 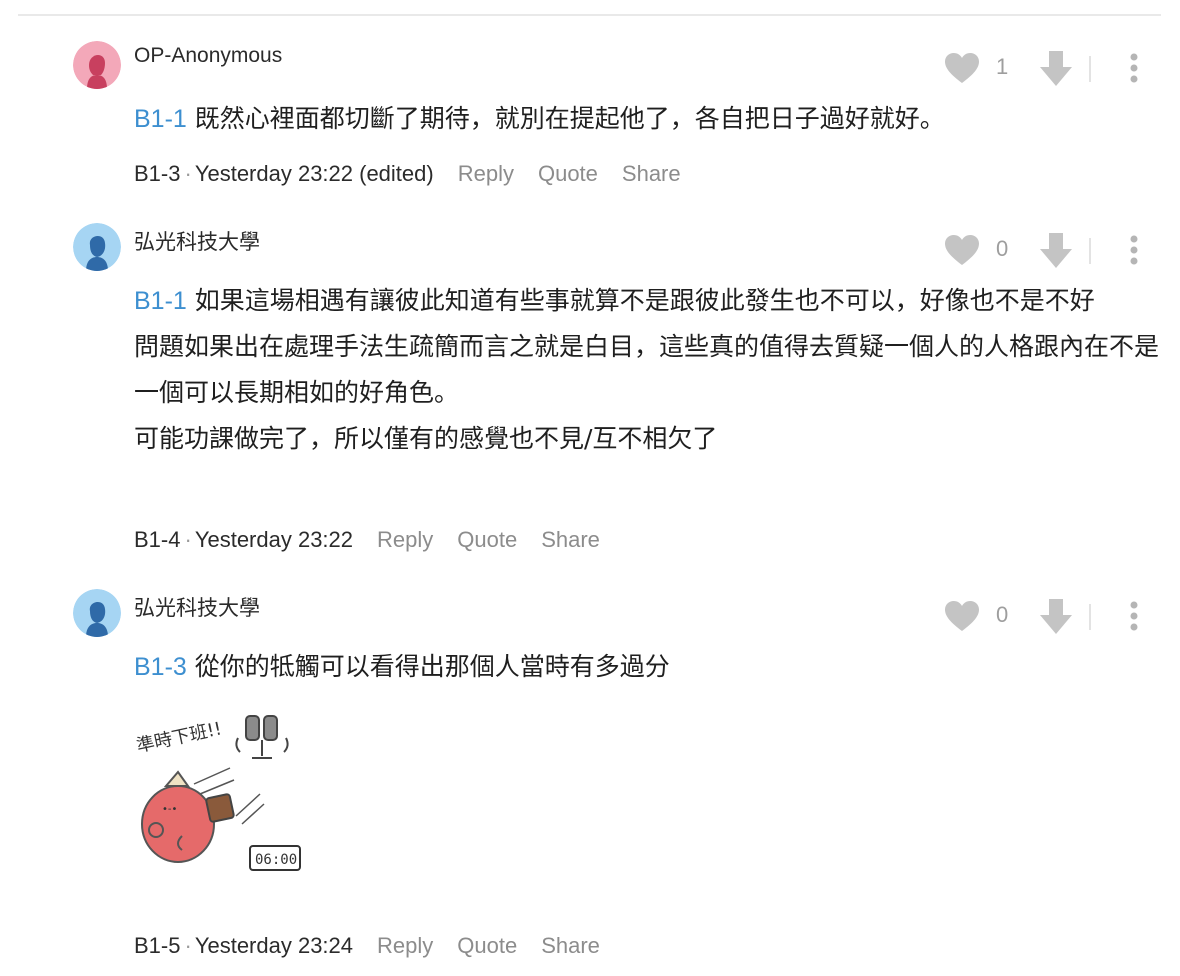 I want to click on like-count: 1, so click(x=1002, y=66).